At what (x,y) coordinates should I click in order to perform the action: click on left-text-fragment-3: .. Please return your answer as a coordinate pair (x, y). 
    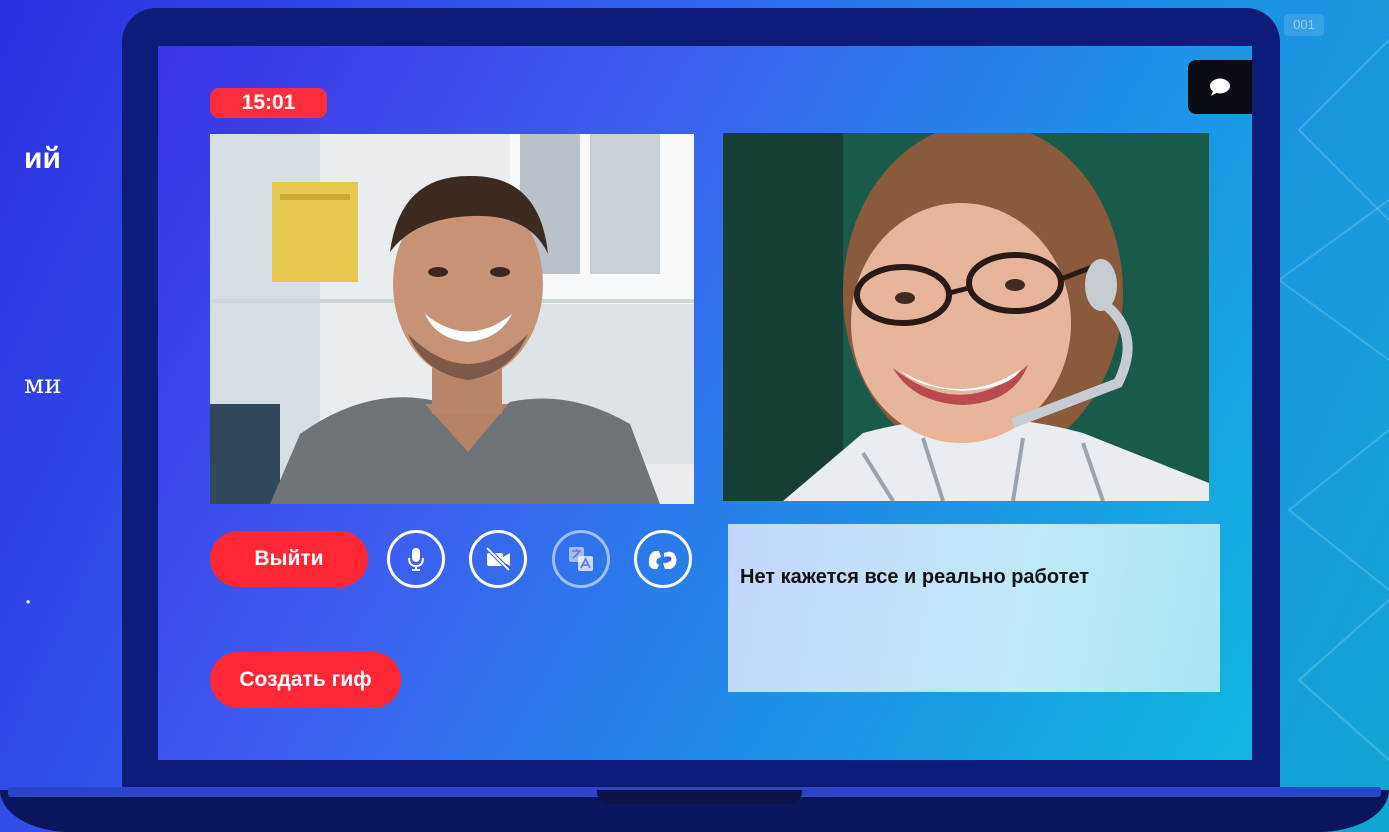
    Looking at the image, I should click on (28, 595).